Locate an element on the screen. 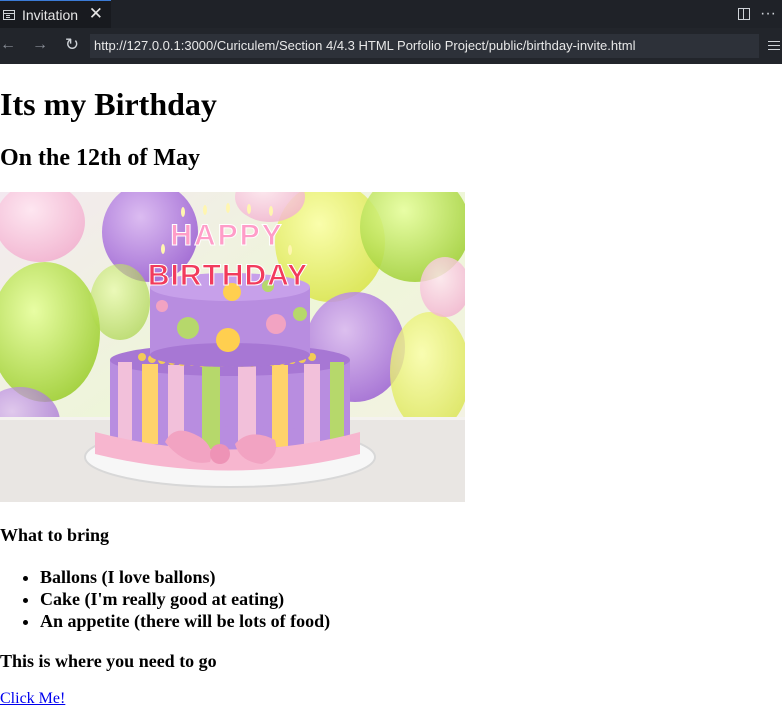 The width and height of the screenshot is (782, 721). close-tab-icon: ✕ is located at coordinates (96, 14).